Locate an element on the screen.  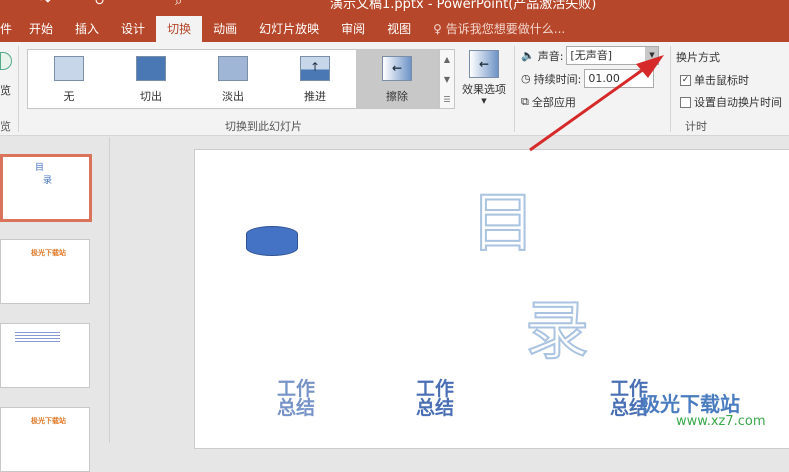
annotation-arrow is located at coordinates (596, 103).